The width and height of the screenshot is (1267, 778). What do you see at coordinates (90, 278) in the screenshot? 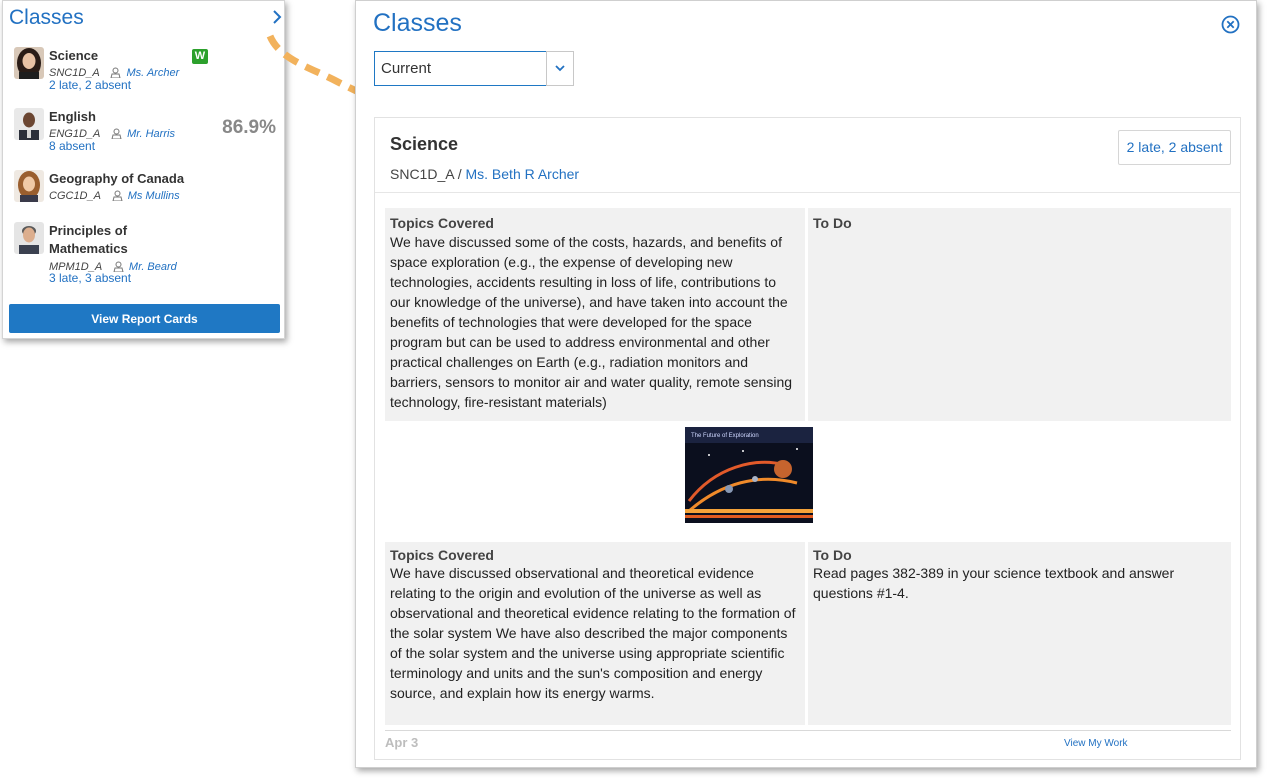
I see `attendance-link: 3 late, 3 absent` at bounding box center [90, 278].